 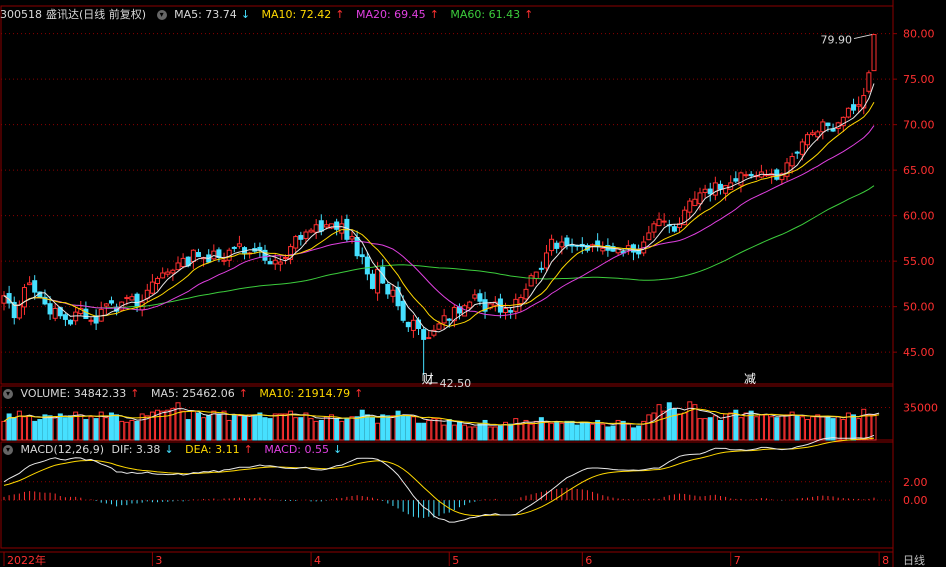 What do you see at coordinates (169, 449) in the screenshot?
I see `down-arrow-icon: ↓` at bounding box center [169, 449].